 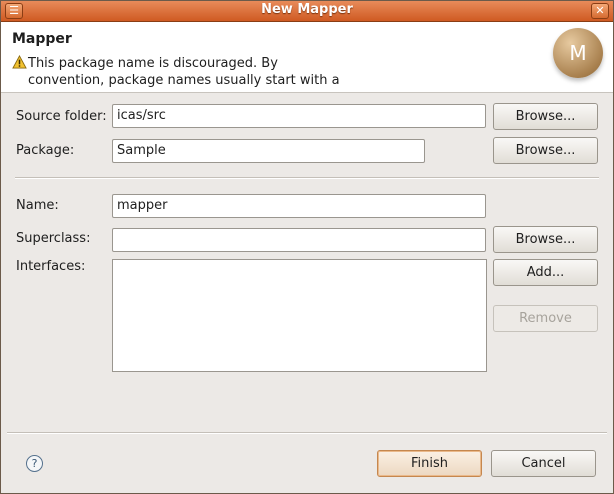 What do you see at coordinates (268, 151) in the screenshot?
I see `package-input: Sample` at bounding box center [268, 151].